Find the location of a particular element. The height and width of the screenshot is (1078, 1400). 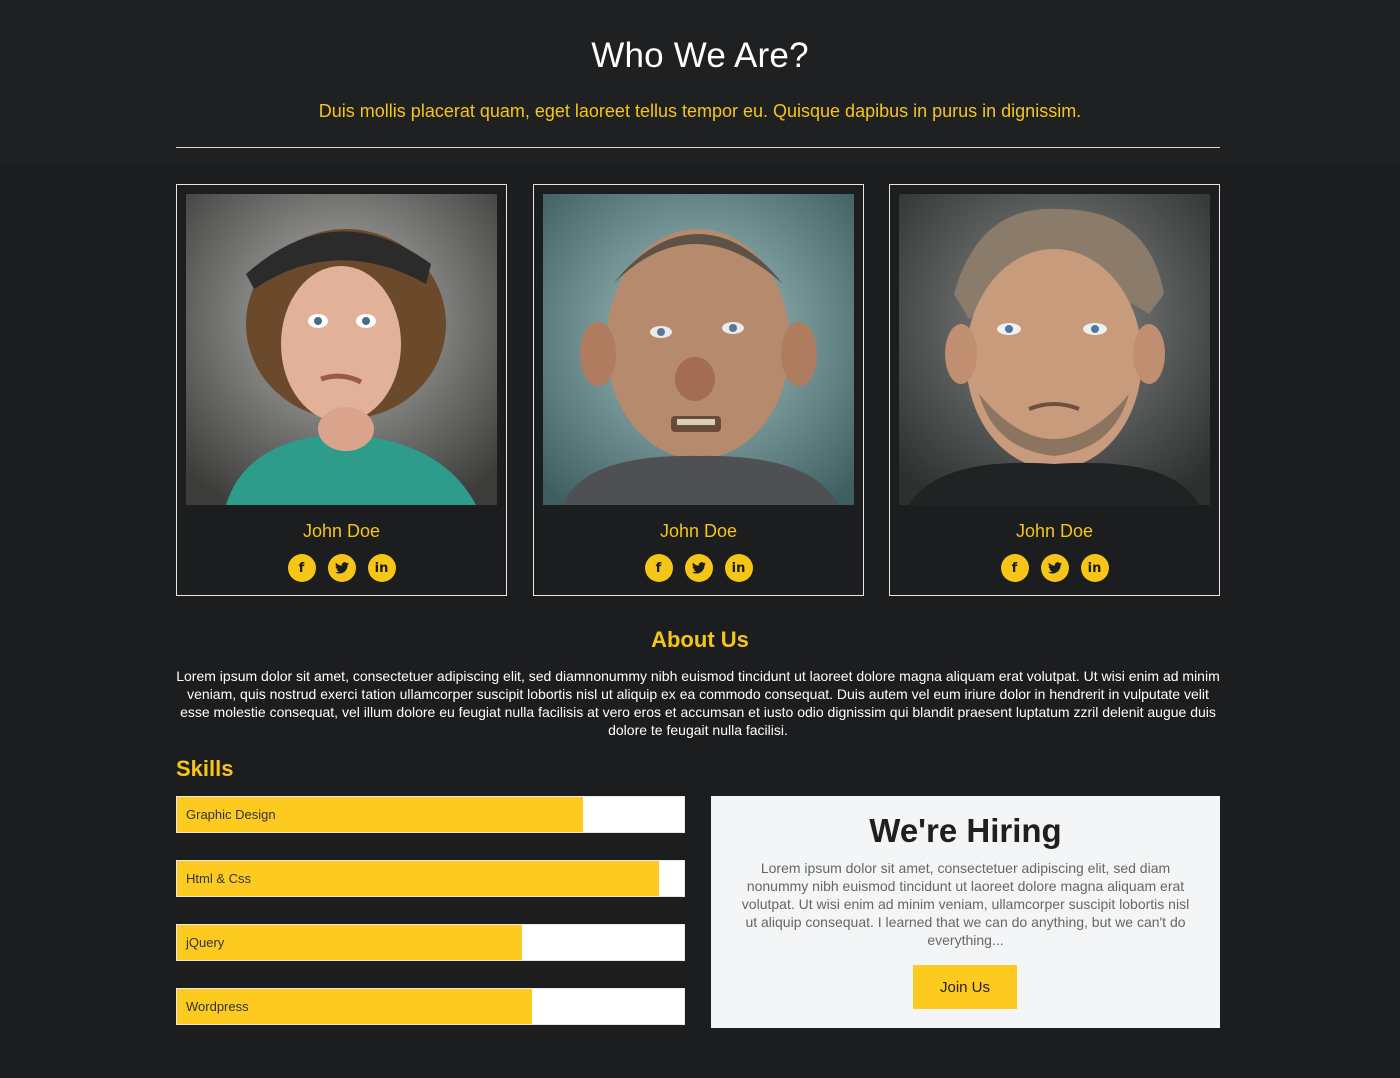

skill-bar-fill is located at coordinates (349, 942).